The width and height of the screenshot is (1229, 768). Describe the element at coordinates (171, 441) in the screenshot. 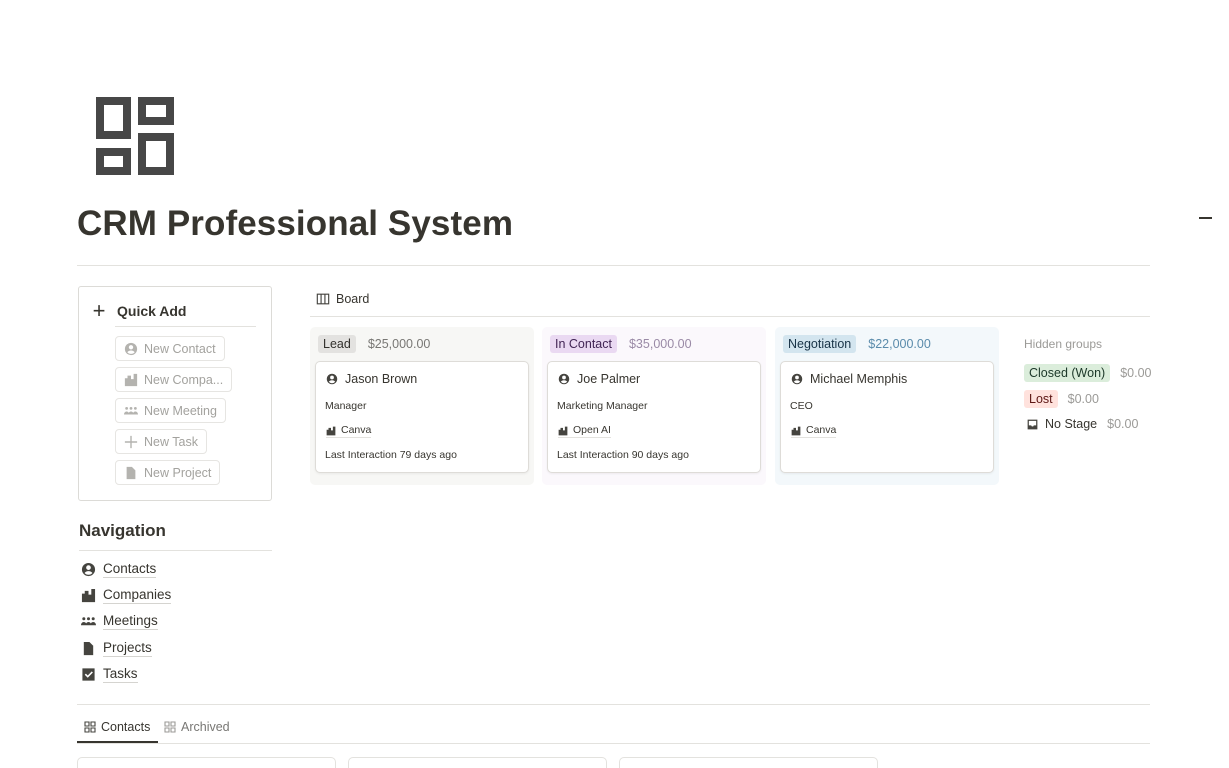

I see `new-task-label: New Task` at that location.